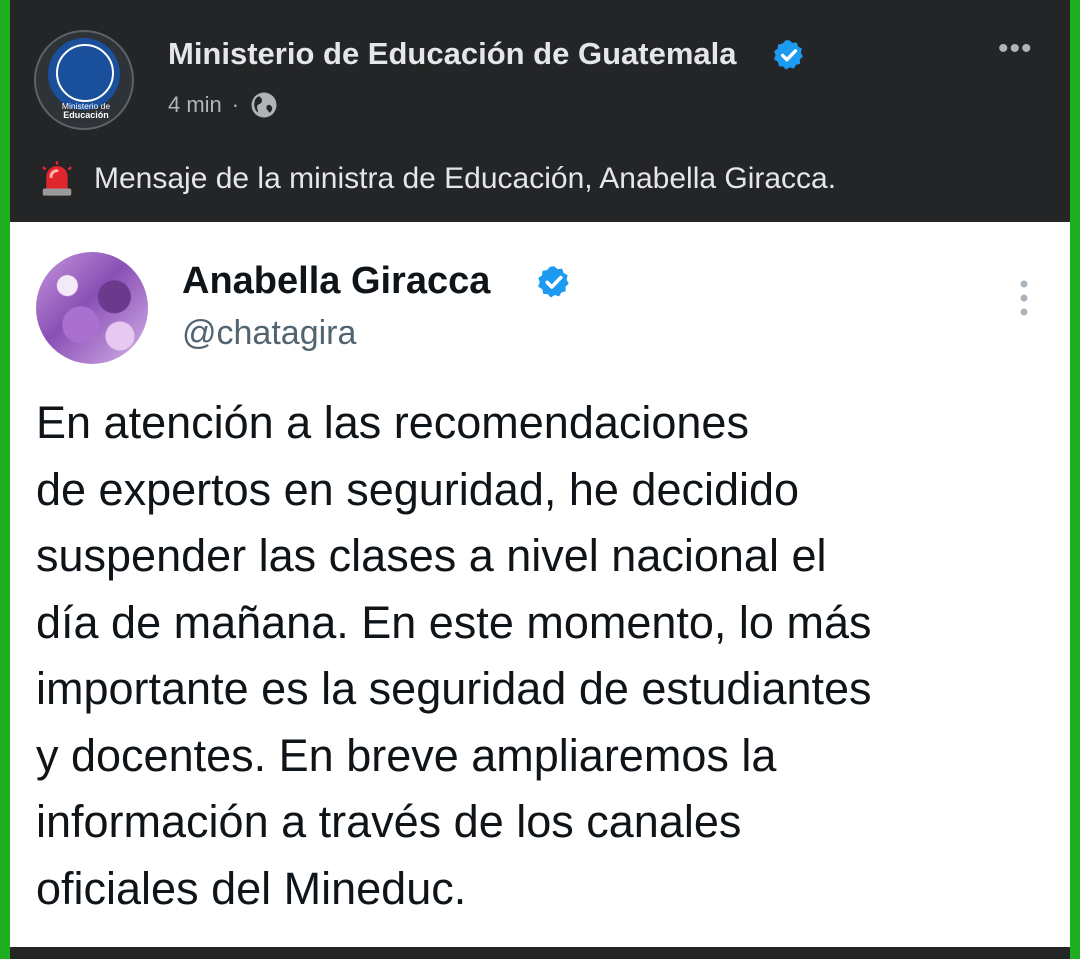 The height and width of the screenshot is (959, 1080). I want to click on more-horizontal-icon: •••, so click(1015, 49).